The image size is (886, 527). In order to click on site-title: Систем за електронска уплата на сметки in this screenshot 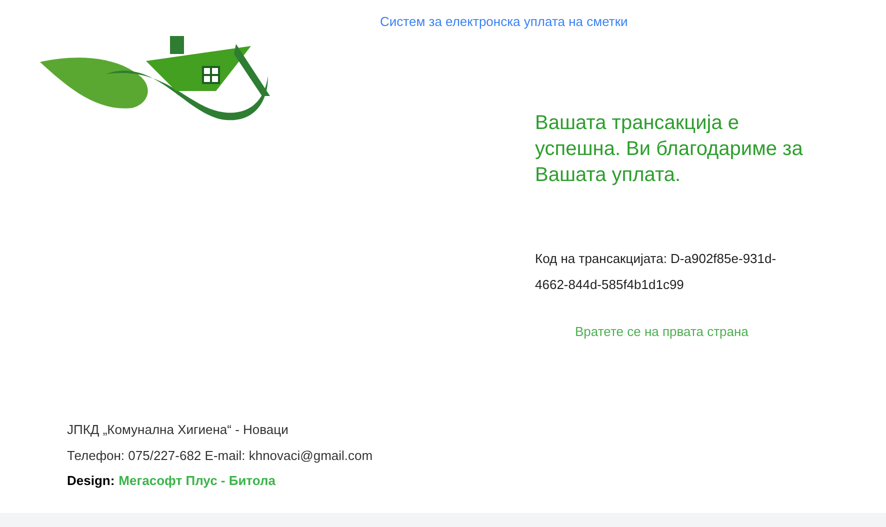, I will do `click(504, 21)`.